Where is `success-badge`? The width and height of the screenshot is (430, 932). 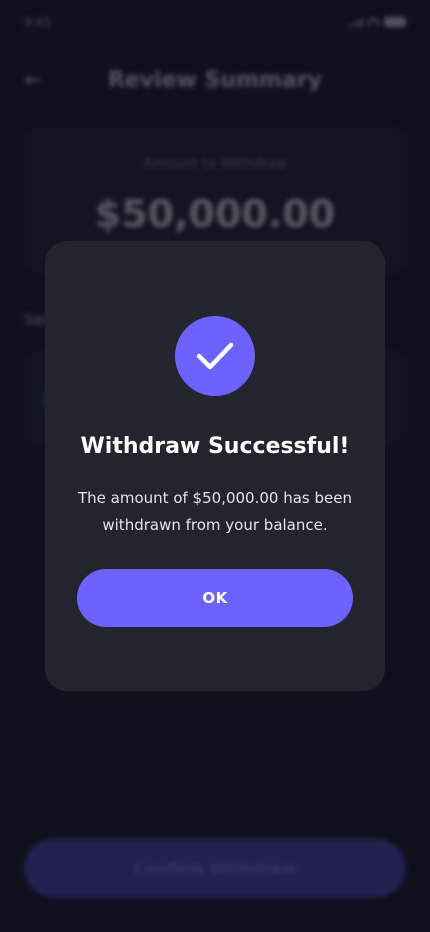 success-badge is located at coordinates (215, 356).